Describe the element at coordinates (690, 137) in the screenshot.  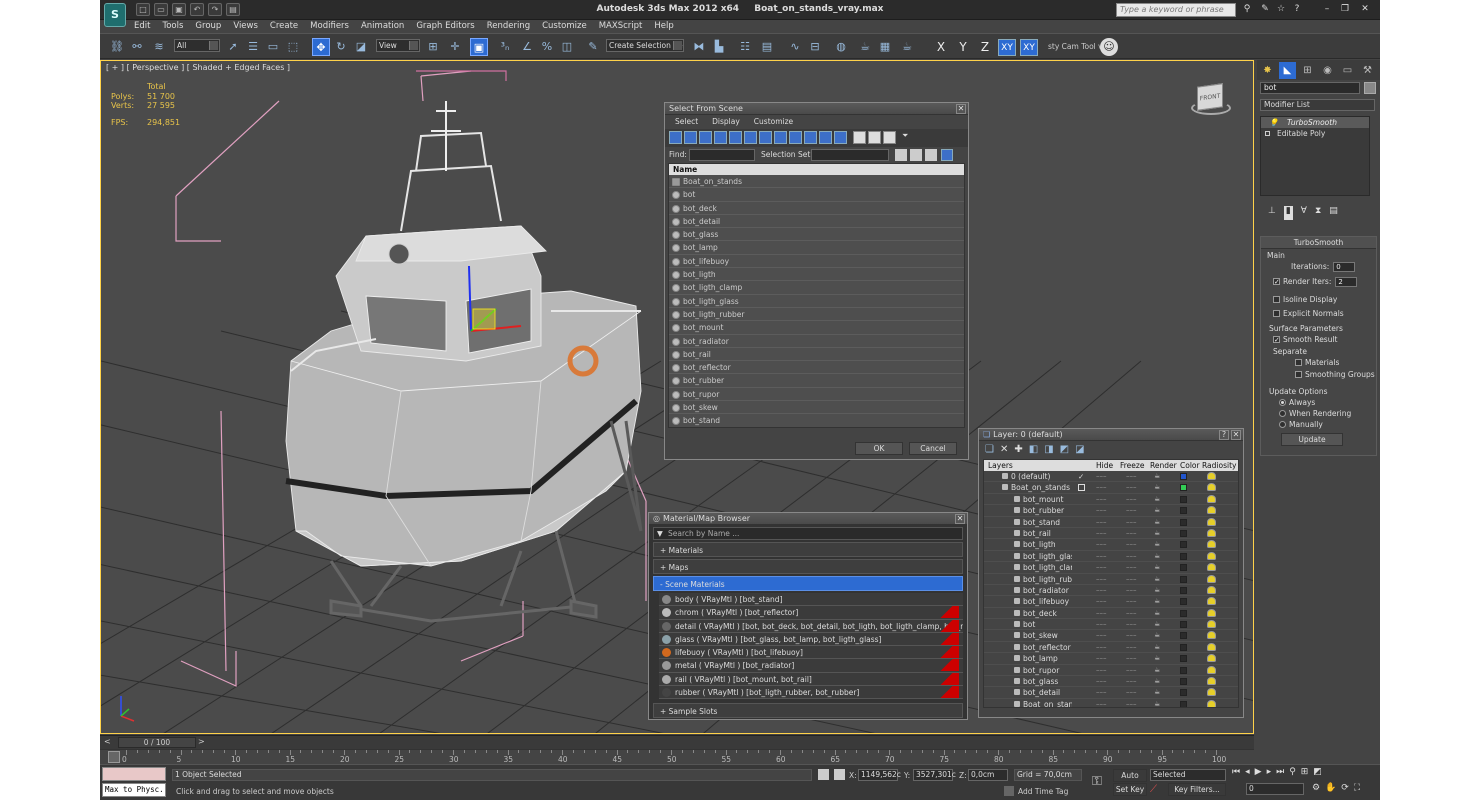
I see `display-shapes-icon` at that location.